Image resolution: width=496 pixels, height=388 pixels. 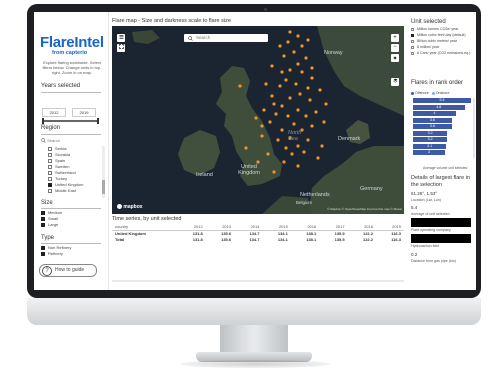 I want to click on region-search: Search, so click(x=66, y=141).